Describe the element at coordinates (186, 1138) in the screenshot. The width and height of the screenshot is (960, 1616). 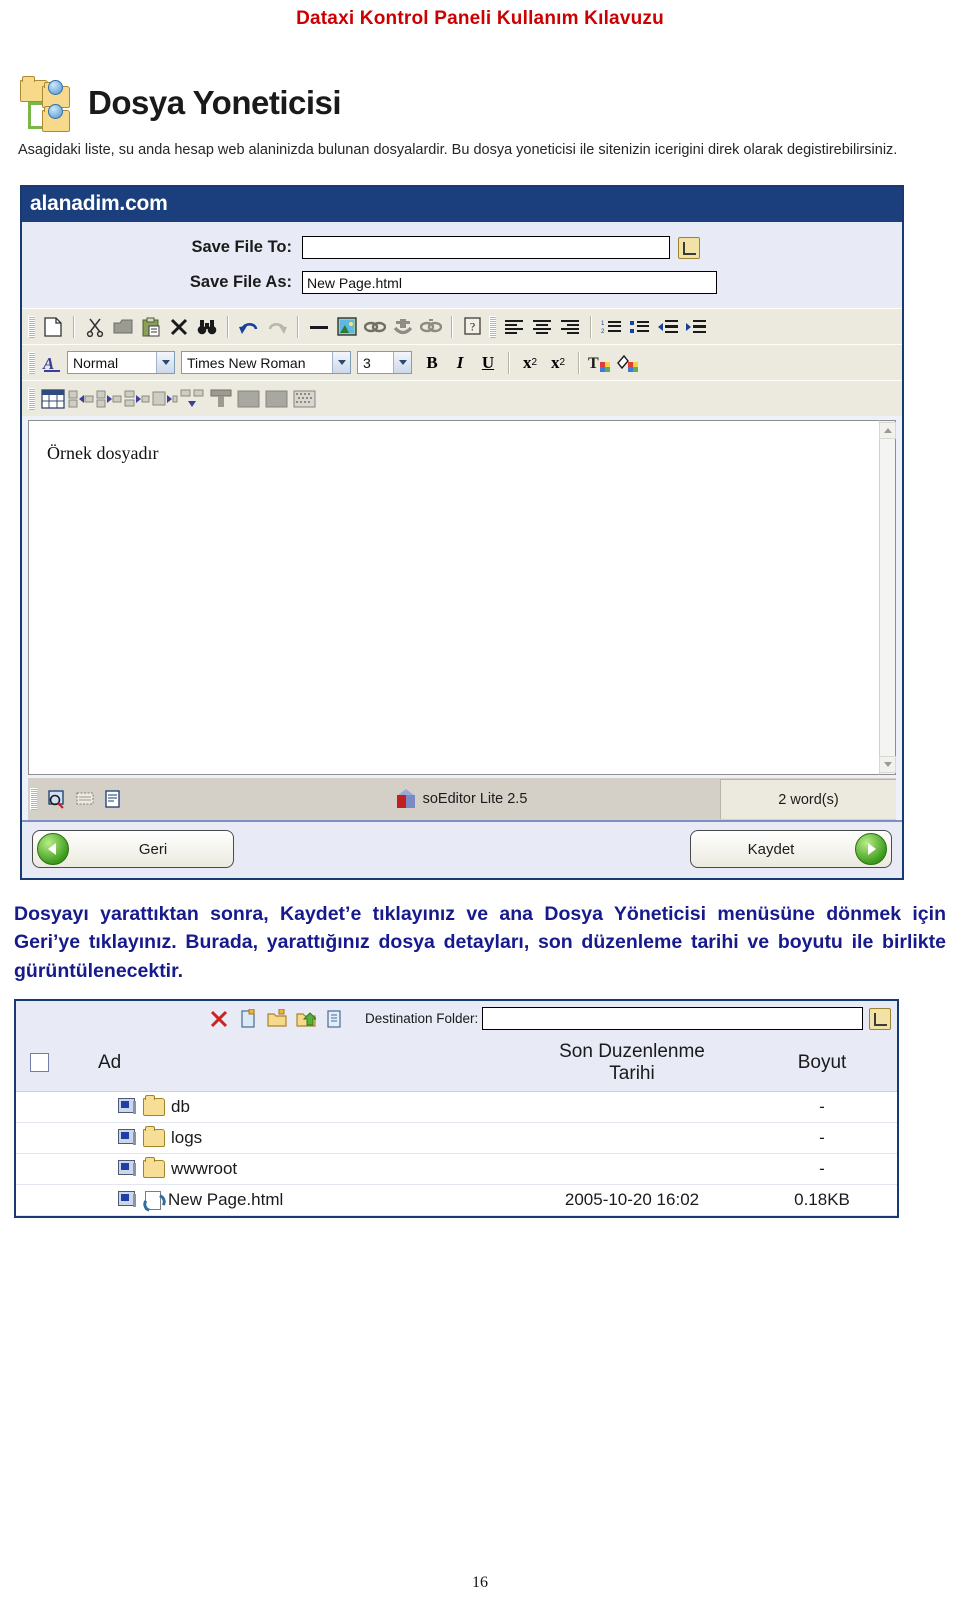
I see `file-name: logs` at that location.